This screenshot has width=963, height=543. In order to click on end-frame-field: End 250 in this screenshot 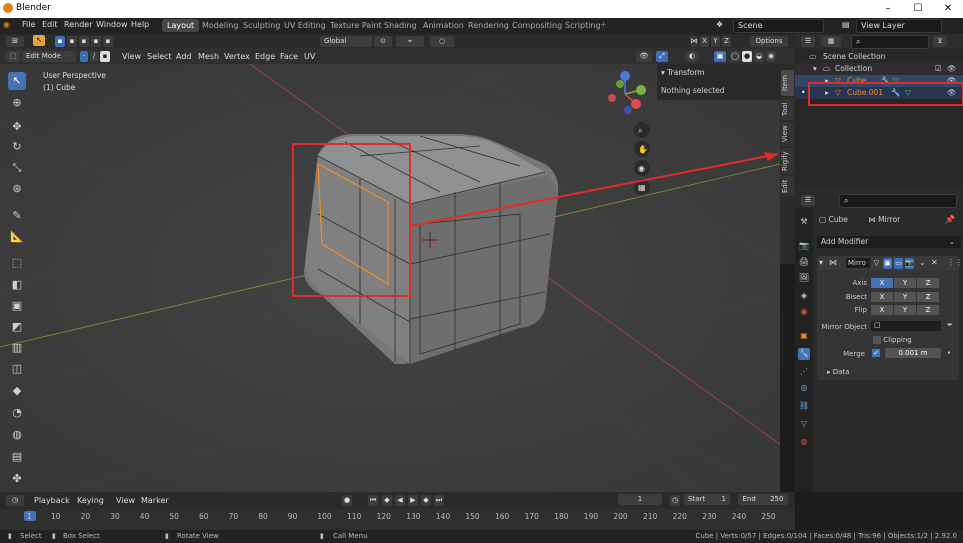, I will do `click(763, 499)`.